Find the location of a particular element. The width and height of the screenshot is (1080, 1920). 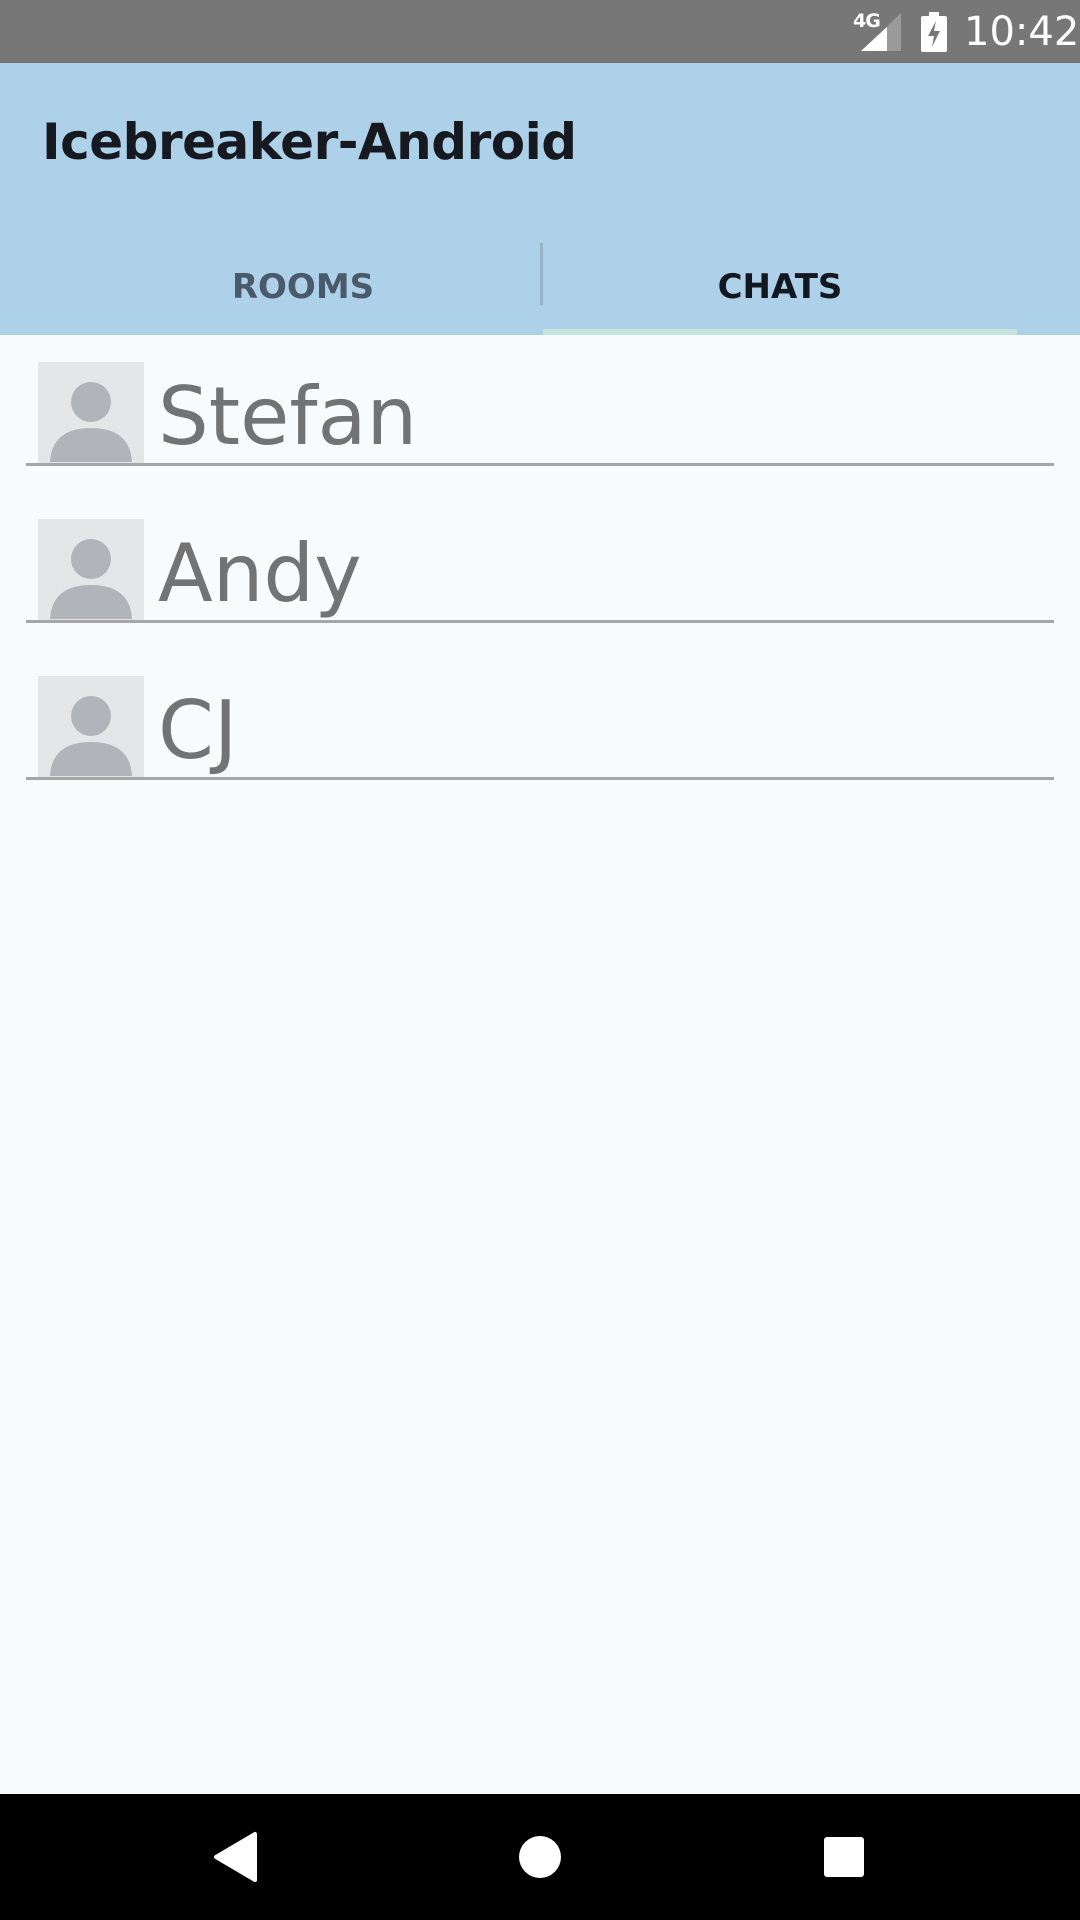

recents-icon is located at coordinates (844, 1857).